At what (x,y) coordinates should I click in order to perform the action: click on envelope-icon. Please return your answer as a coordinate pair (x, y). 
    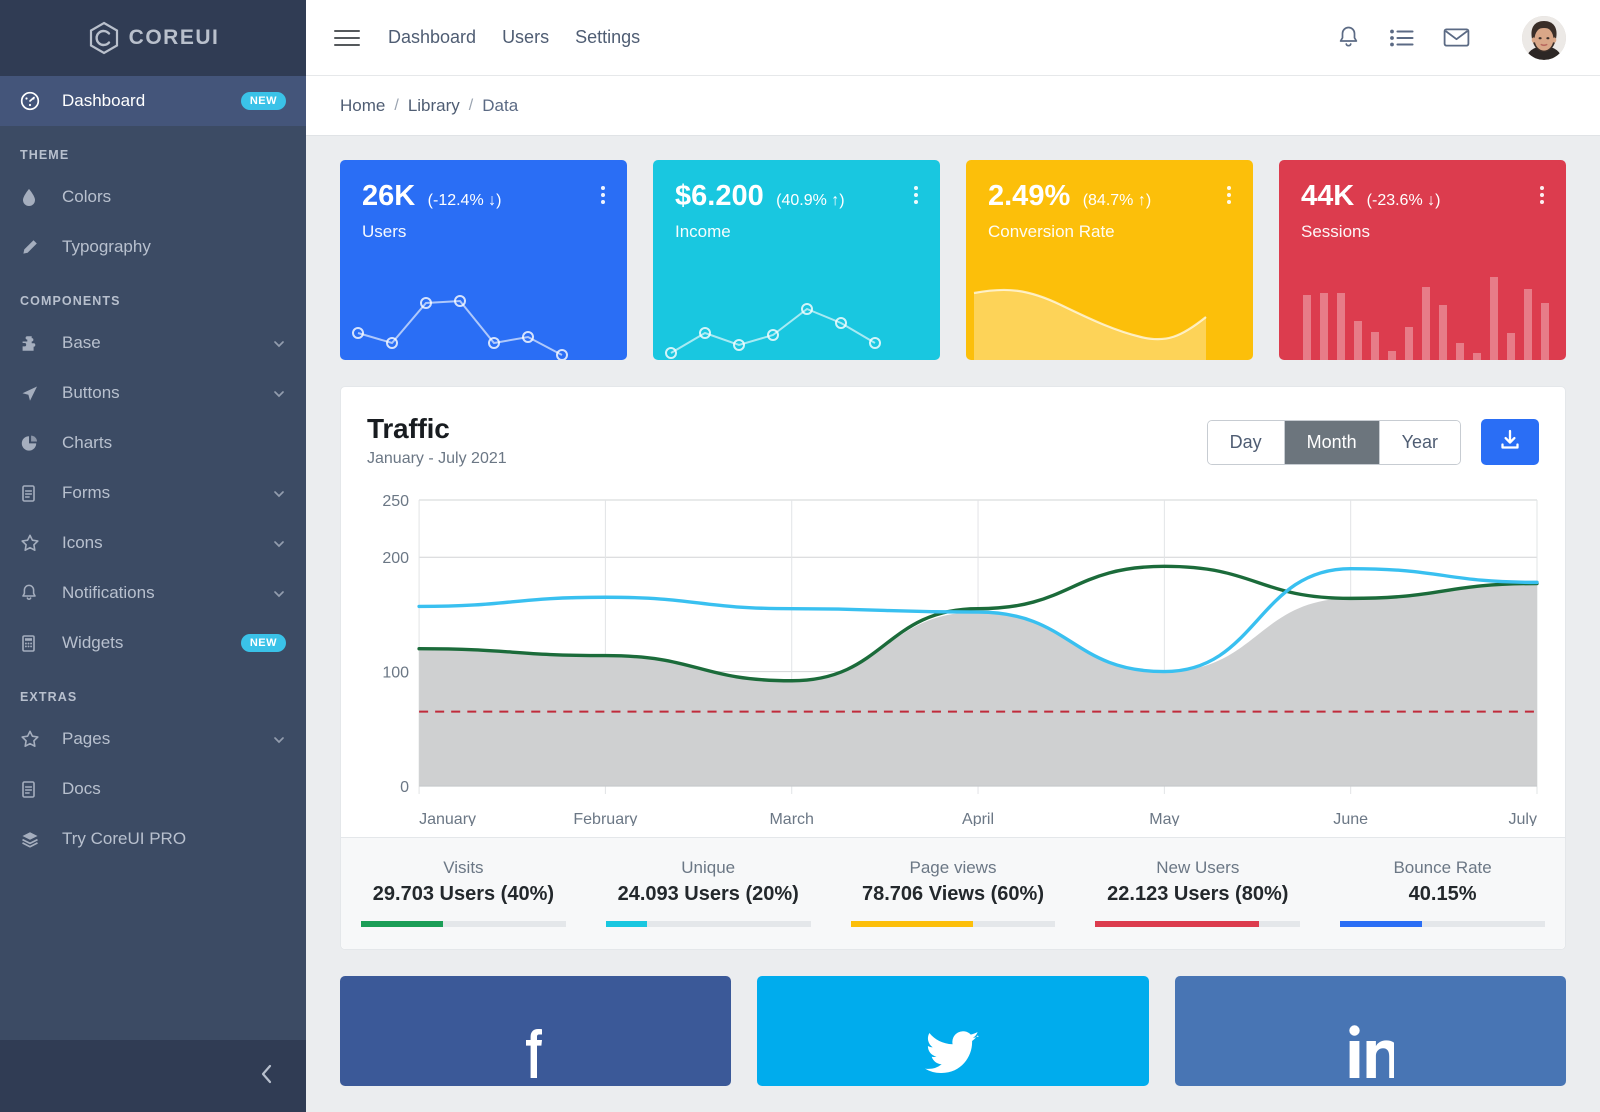
    Looking at the image, I should click on (1456, 37).